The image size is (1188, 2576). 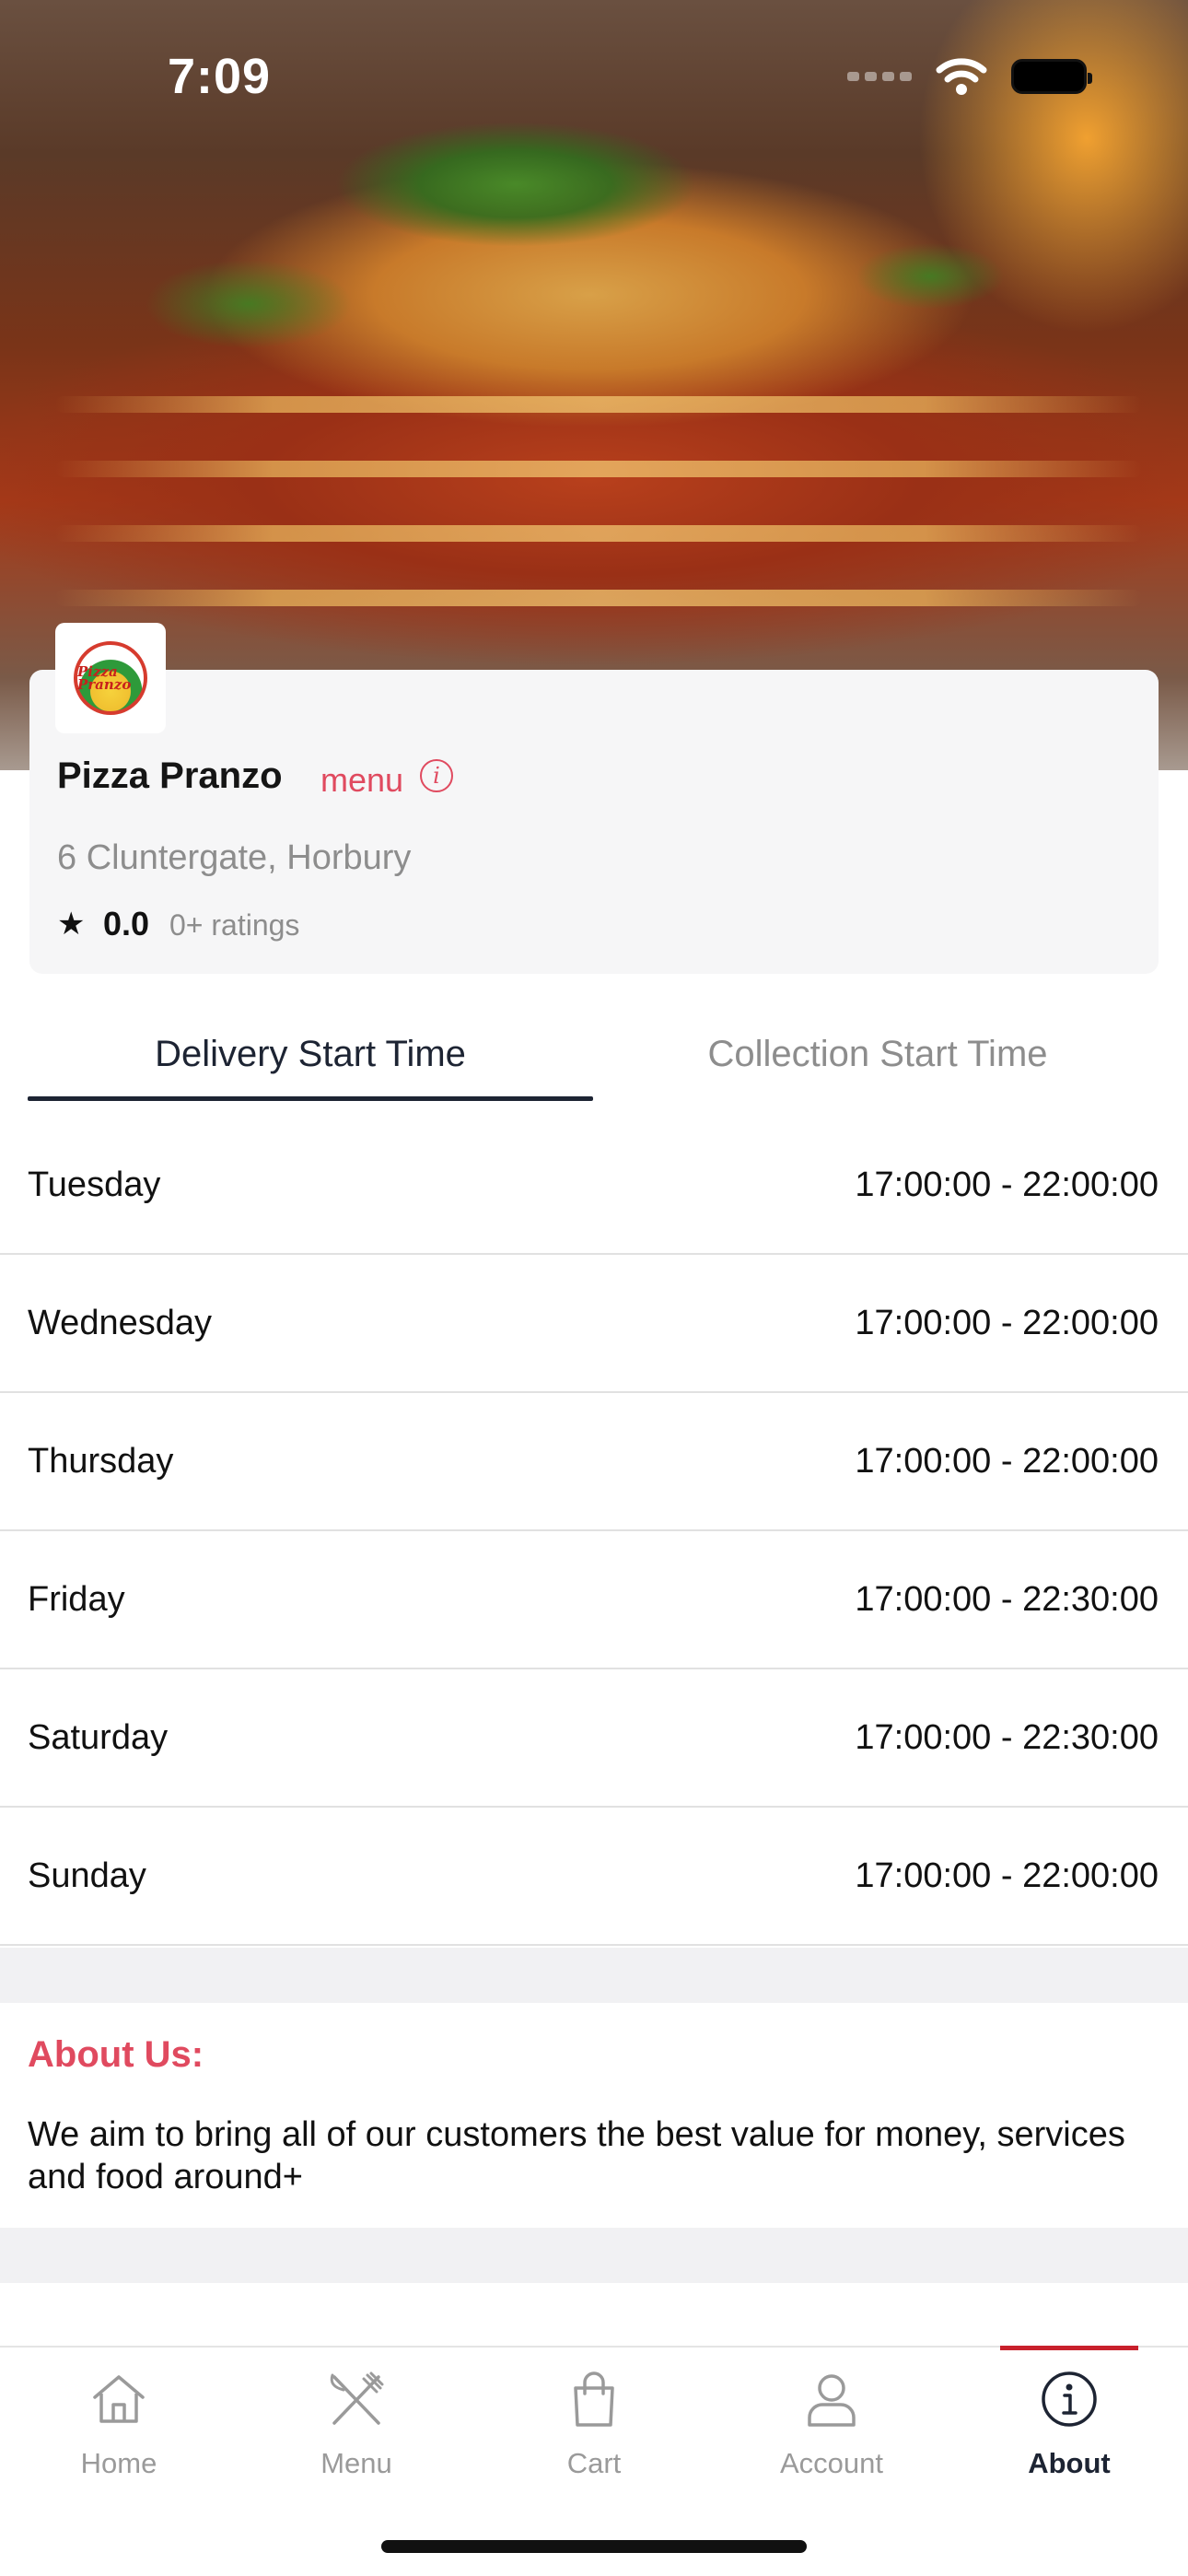 What do you see at coordinates (594, 2546) in the screenshot?
I see `home-indicator` at bounding box center [594, 2546].